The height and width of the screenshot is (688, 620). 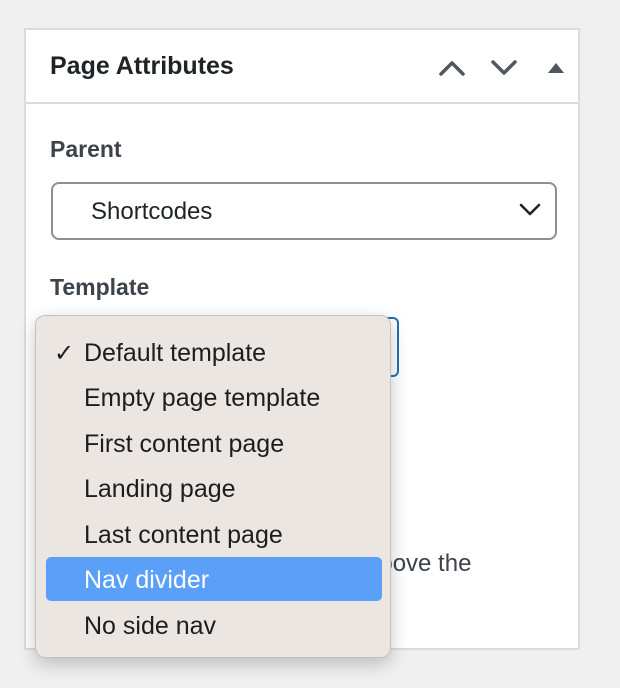 I want to click on move-up-button, so click(x=452, y=68).